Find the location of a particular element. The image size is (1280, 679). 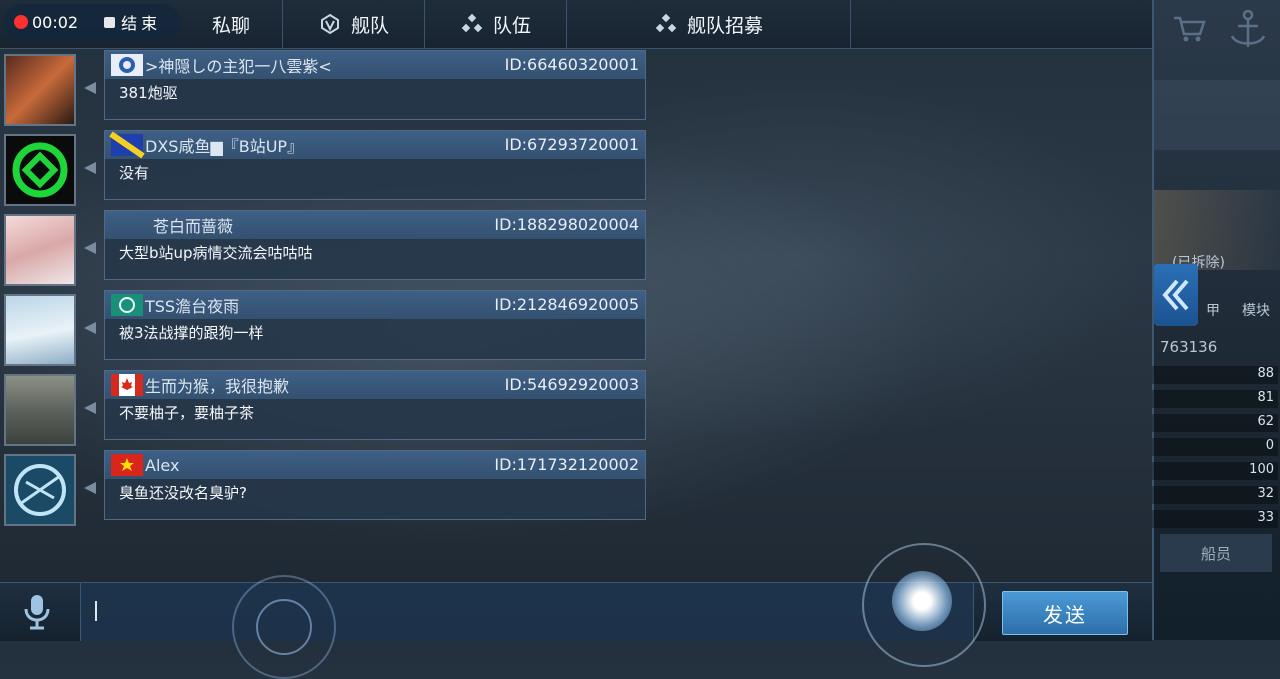

panel-tab-module: 模块 is located at coordinates (1256, 311).